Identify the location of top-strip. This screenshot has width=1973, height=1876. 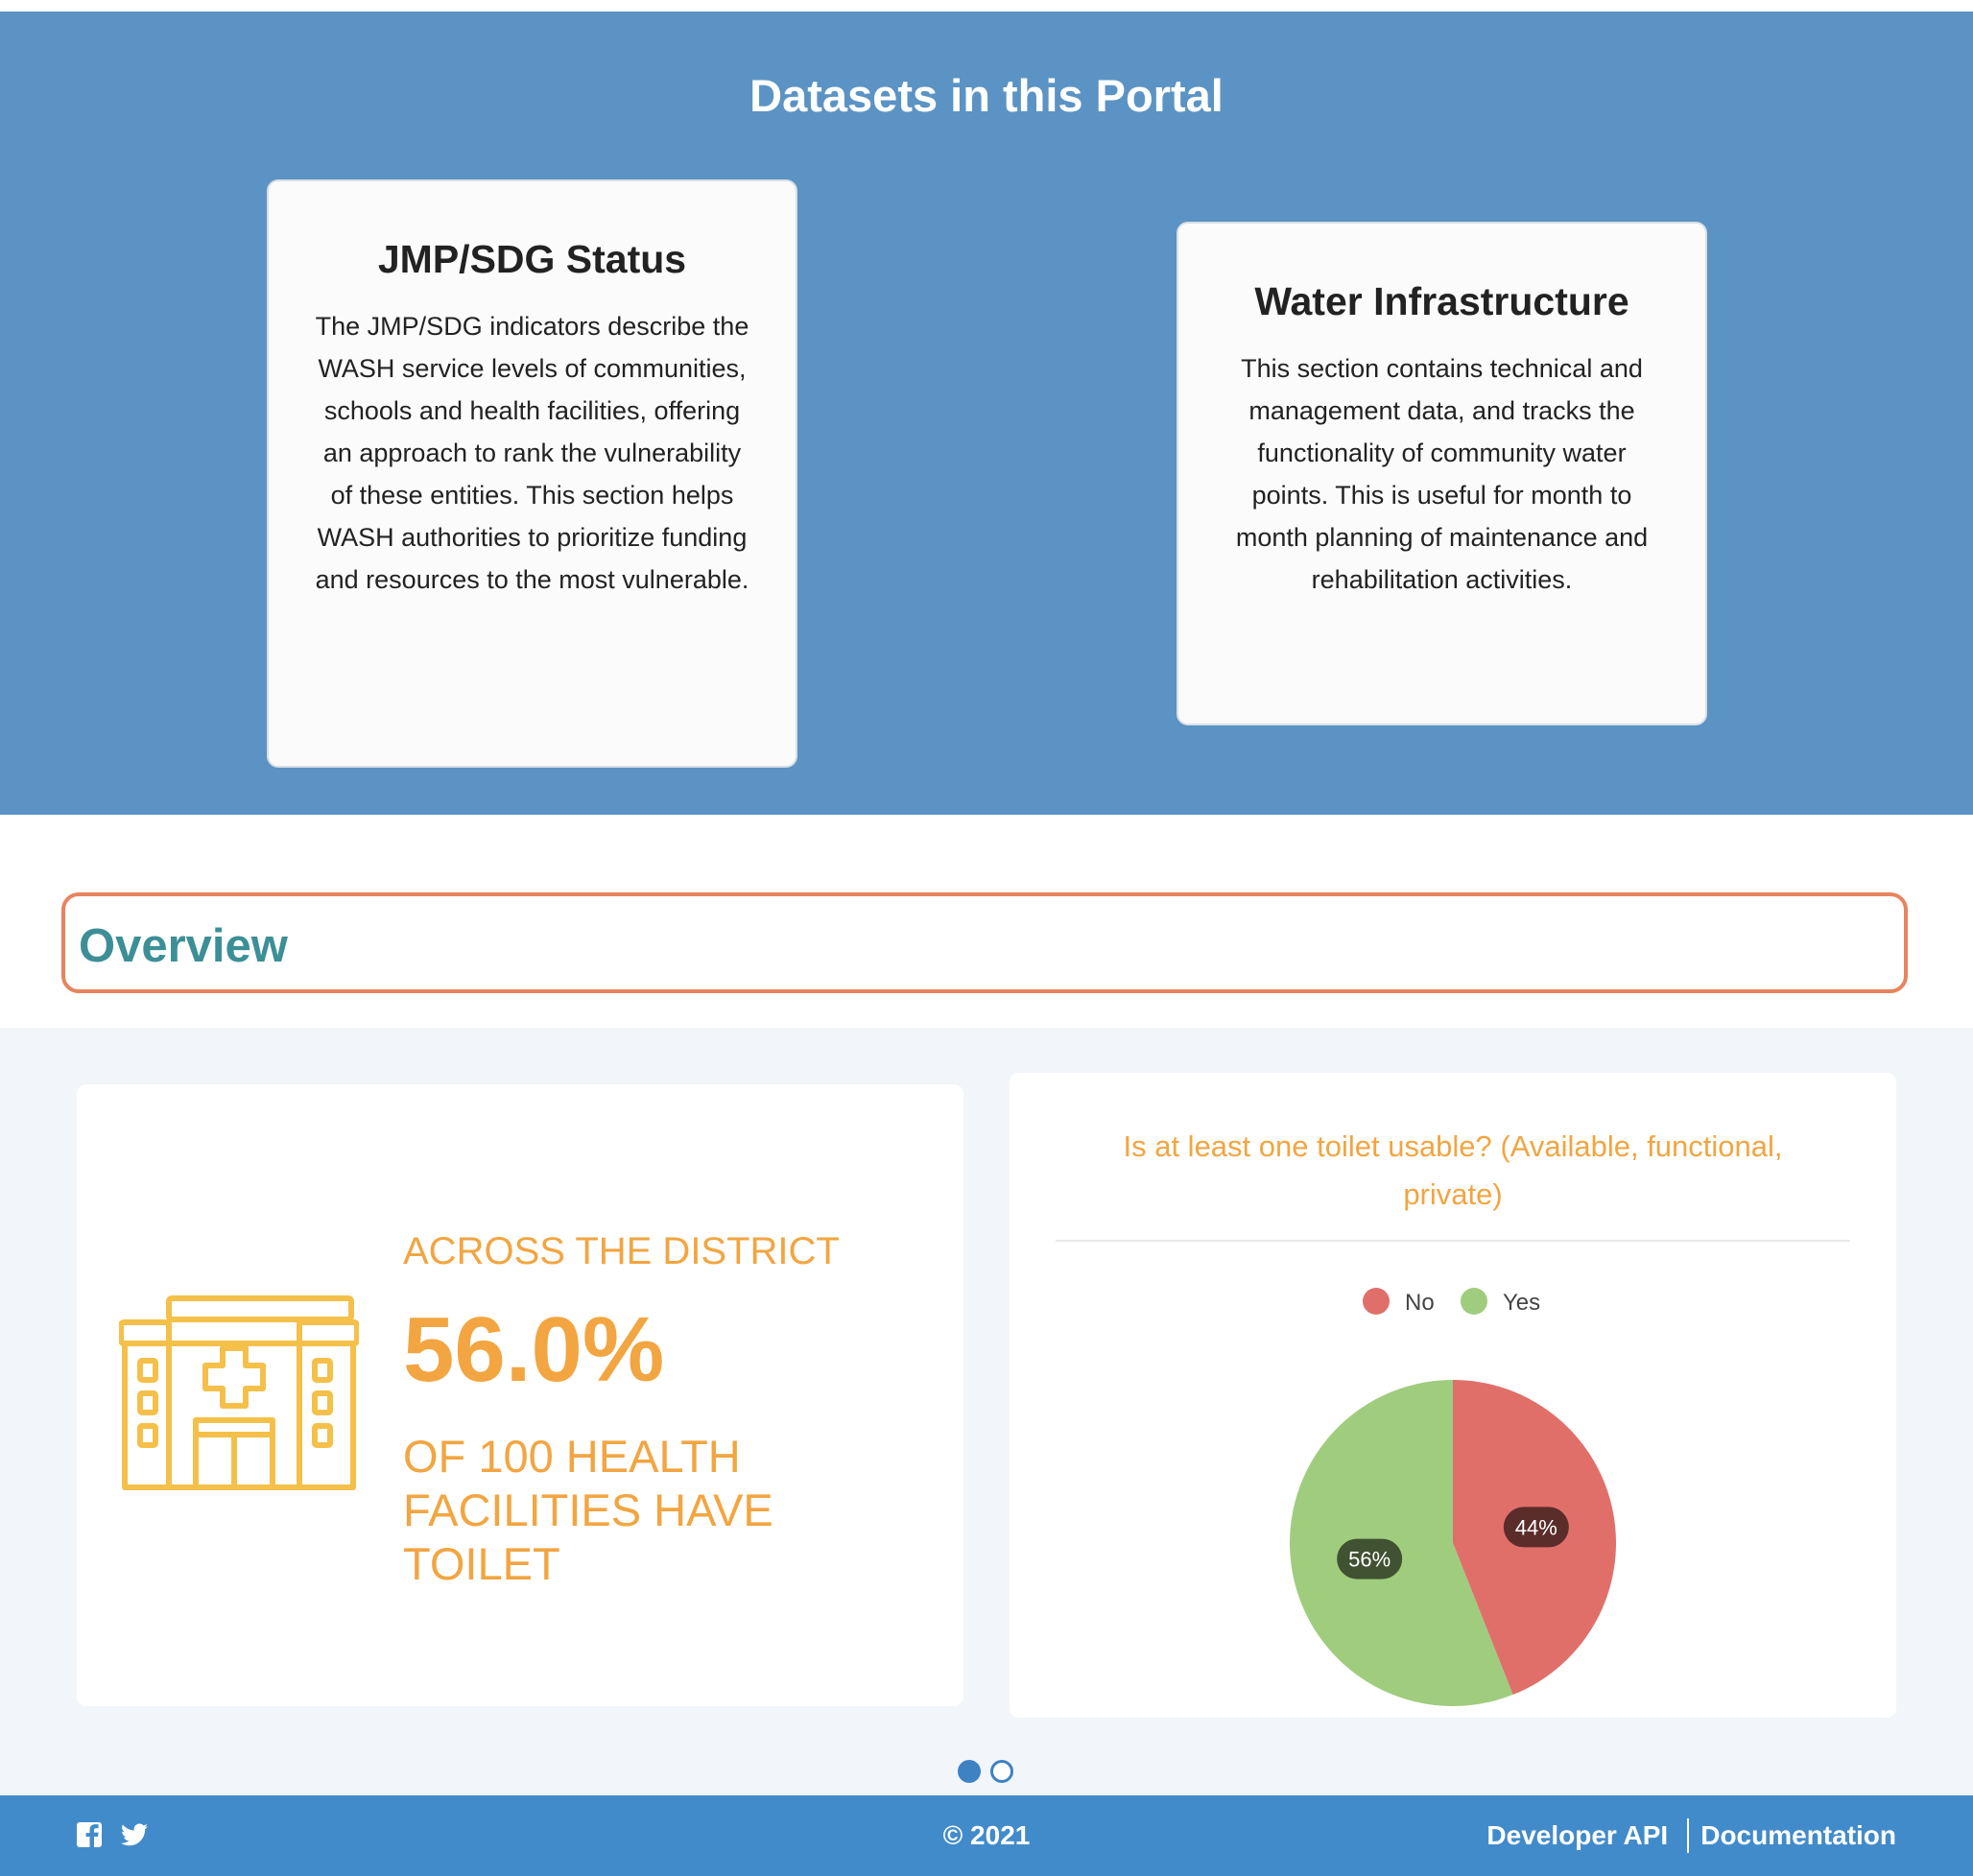
(986, 6).